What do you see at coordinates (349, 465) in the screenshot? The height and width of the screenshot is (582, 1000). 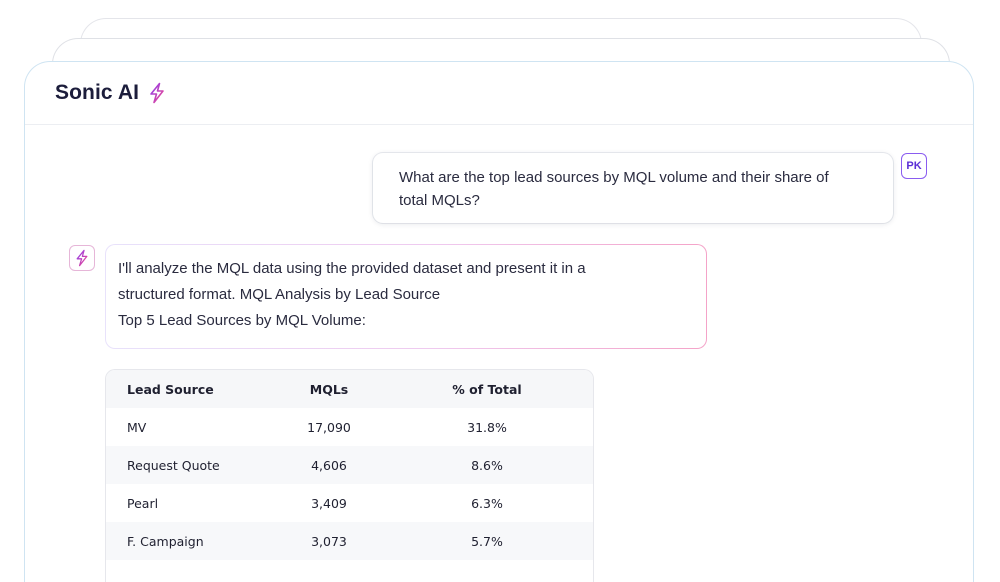 I see `table-row: Request Quote 4,606 8.6%` at bounding box center [349, 465].